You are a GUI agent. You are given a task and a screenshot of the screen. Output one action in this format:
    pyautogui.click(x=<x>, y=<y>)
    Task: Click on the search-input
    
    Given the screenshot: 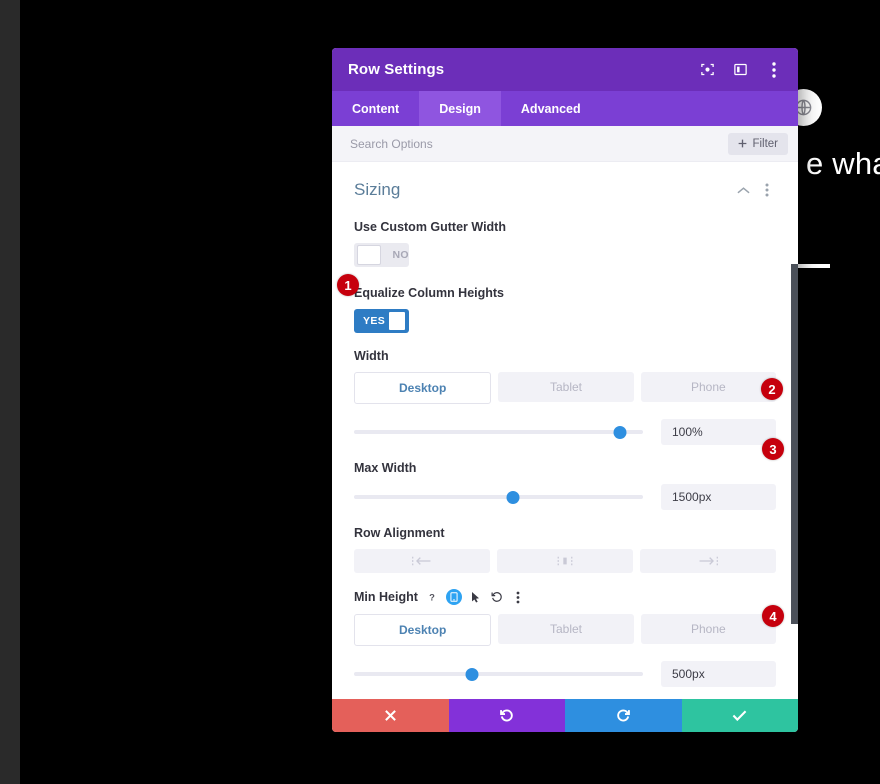 What is the action you would take?
    pyautogui.click(x=538, y=143)
    